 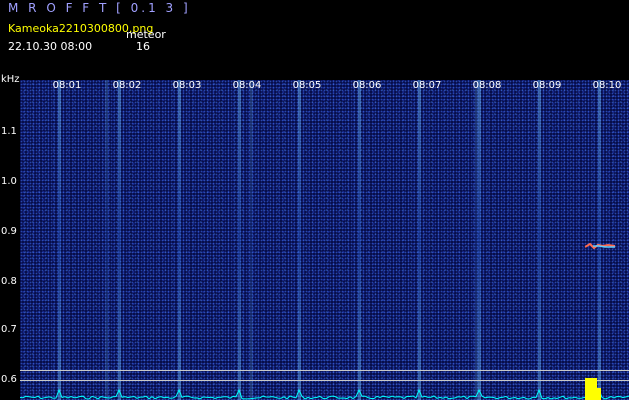 What do you see at coordinates (591, 389) in the screenshot?
I see `signal-level-peak` at bounding box center [591, 389].